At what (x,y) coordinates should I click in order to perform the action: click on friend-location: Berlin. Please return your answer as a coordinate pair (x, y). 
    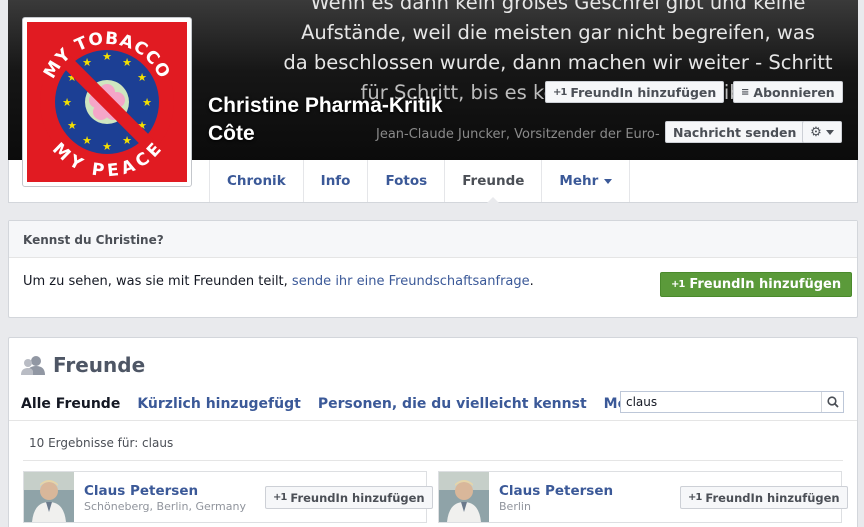
    Looking at the image, I should click on (515, 506).